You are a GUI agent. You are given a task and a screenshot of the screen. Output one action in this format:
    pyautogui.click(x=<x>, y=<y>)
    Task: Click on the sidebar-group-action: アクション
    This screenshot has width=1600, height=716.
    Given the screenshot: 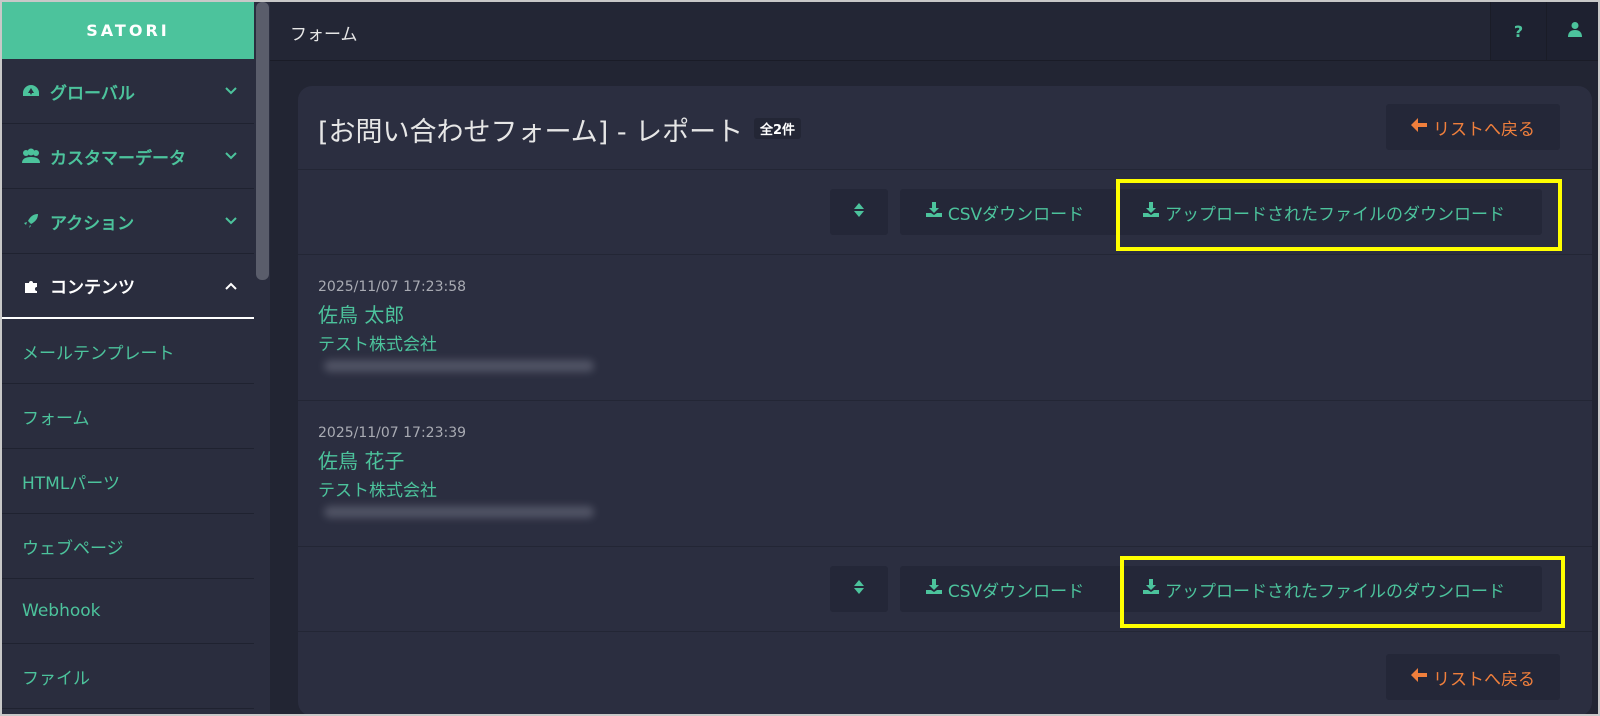 What is the action you would take?
    pyautogui.click(x=128, y=221)
    